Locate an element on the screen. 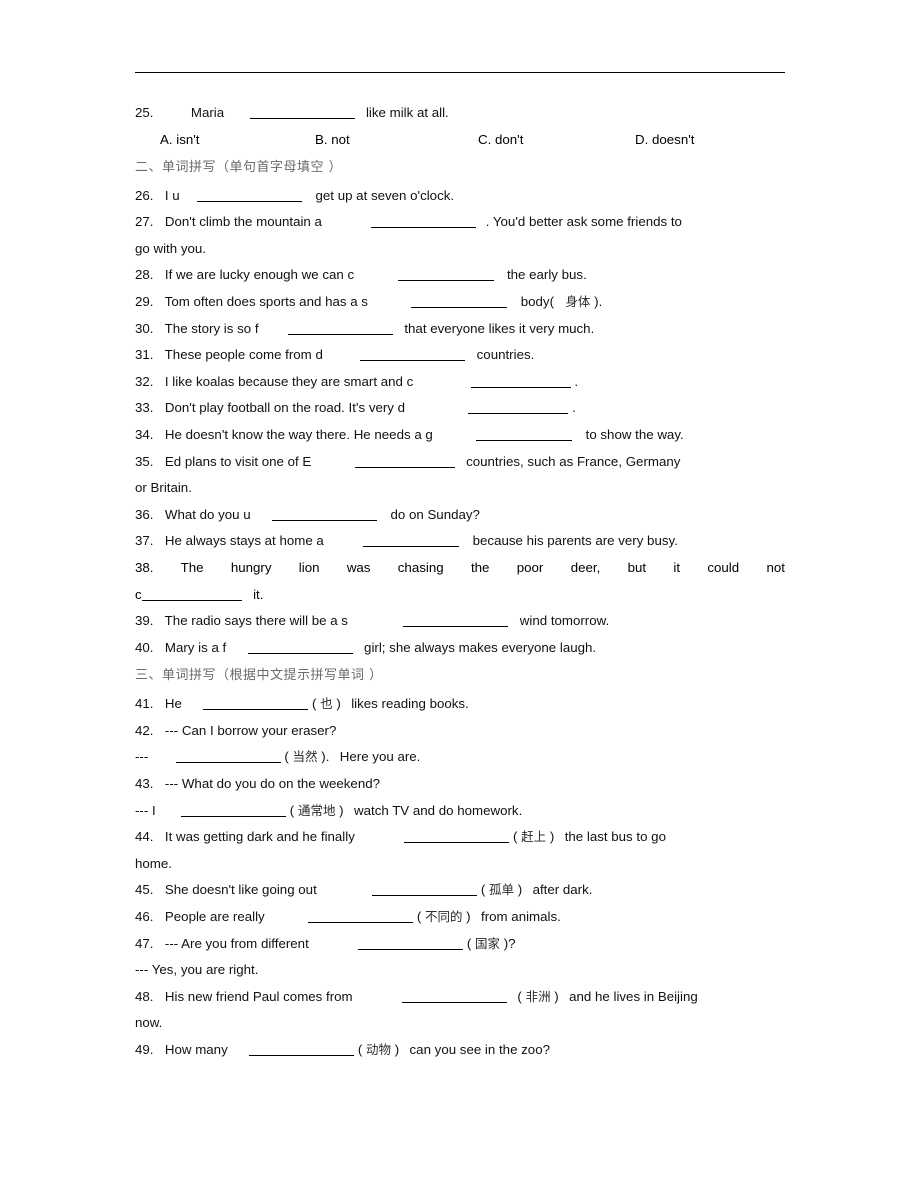 Image resolution: width=920 pixels, height=1192 pixels. hint-close-paren: )? is located at coordinates (509, 943).